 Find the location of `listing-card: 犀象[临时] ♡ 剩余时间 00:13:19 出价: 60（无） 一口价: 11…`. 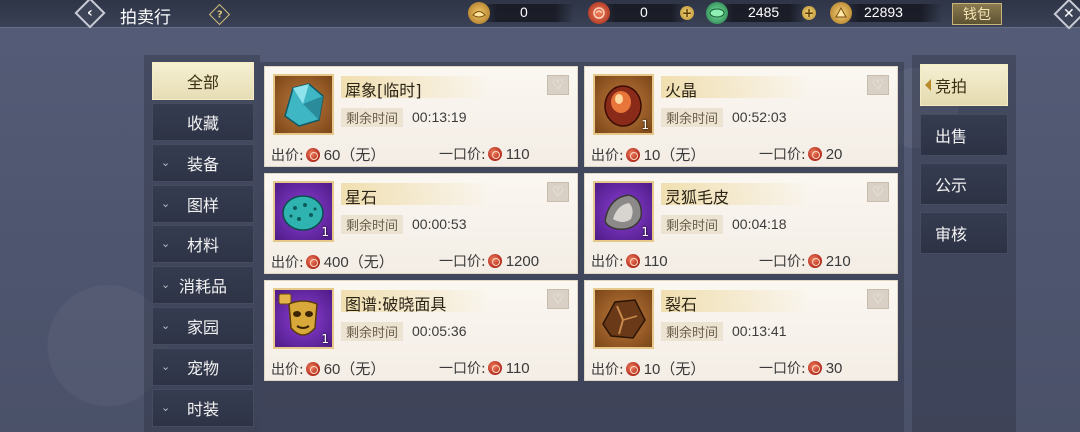

listing-card: 犀象[临时] ♡ 剩余时间 00:13:19 出价: 60（无） 一口价: 11… is located at coordinates (421, 116).